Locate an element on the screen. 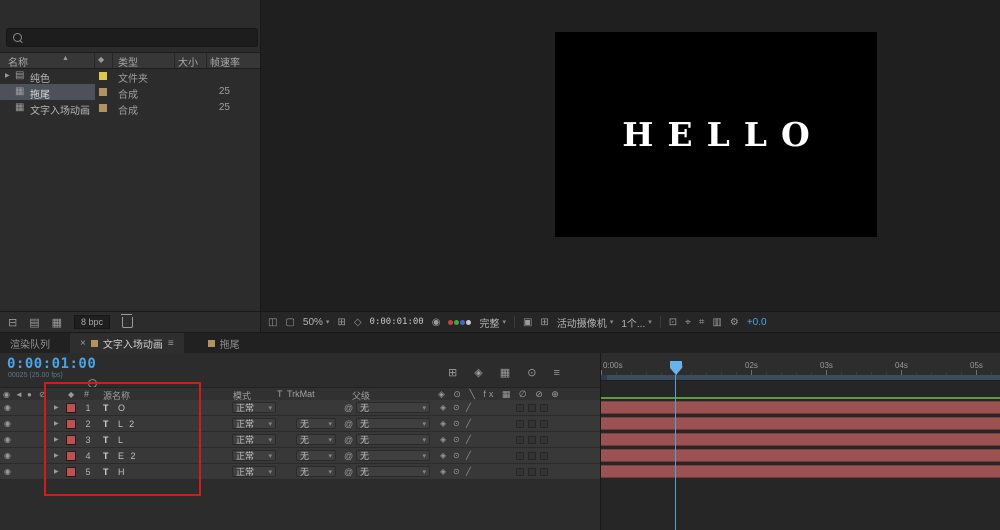 This screenshot has width=1000, height=530. time-ruler: 0:00s 01s 02s 03s 04s 05s is located at coordinates (800, 364).